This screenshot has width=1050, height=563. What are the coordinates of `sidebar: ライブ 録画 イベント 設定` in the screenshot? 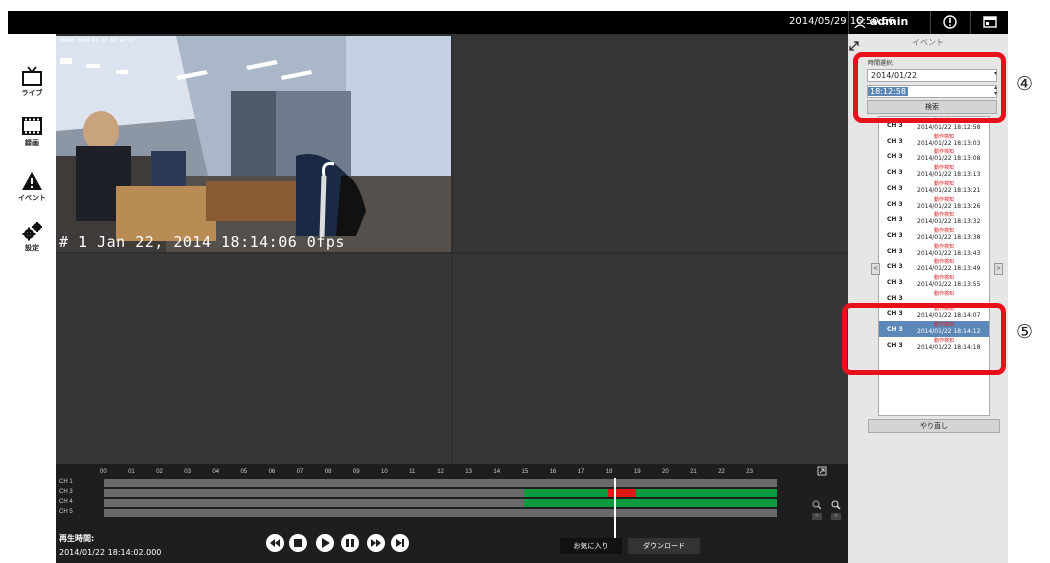 It's located at (32, 298).